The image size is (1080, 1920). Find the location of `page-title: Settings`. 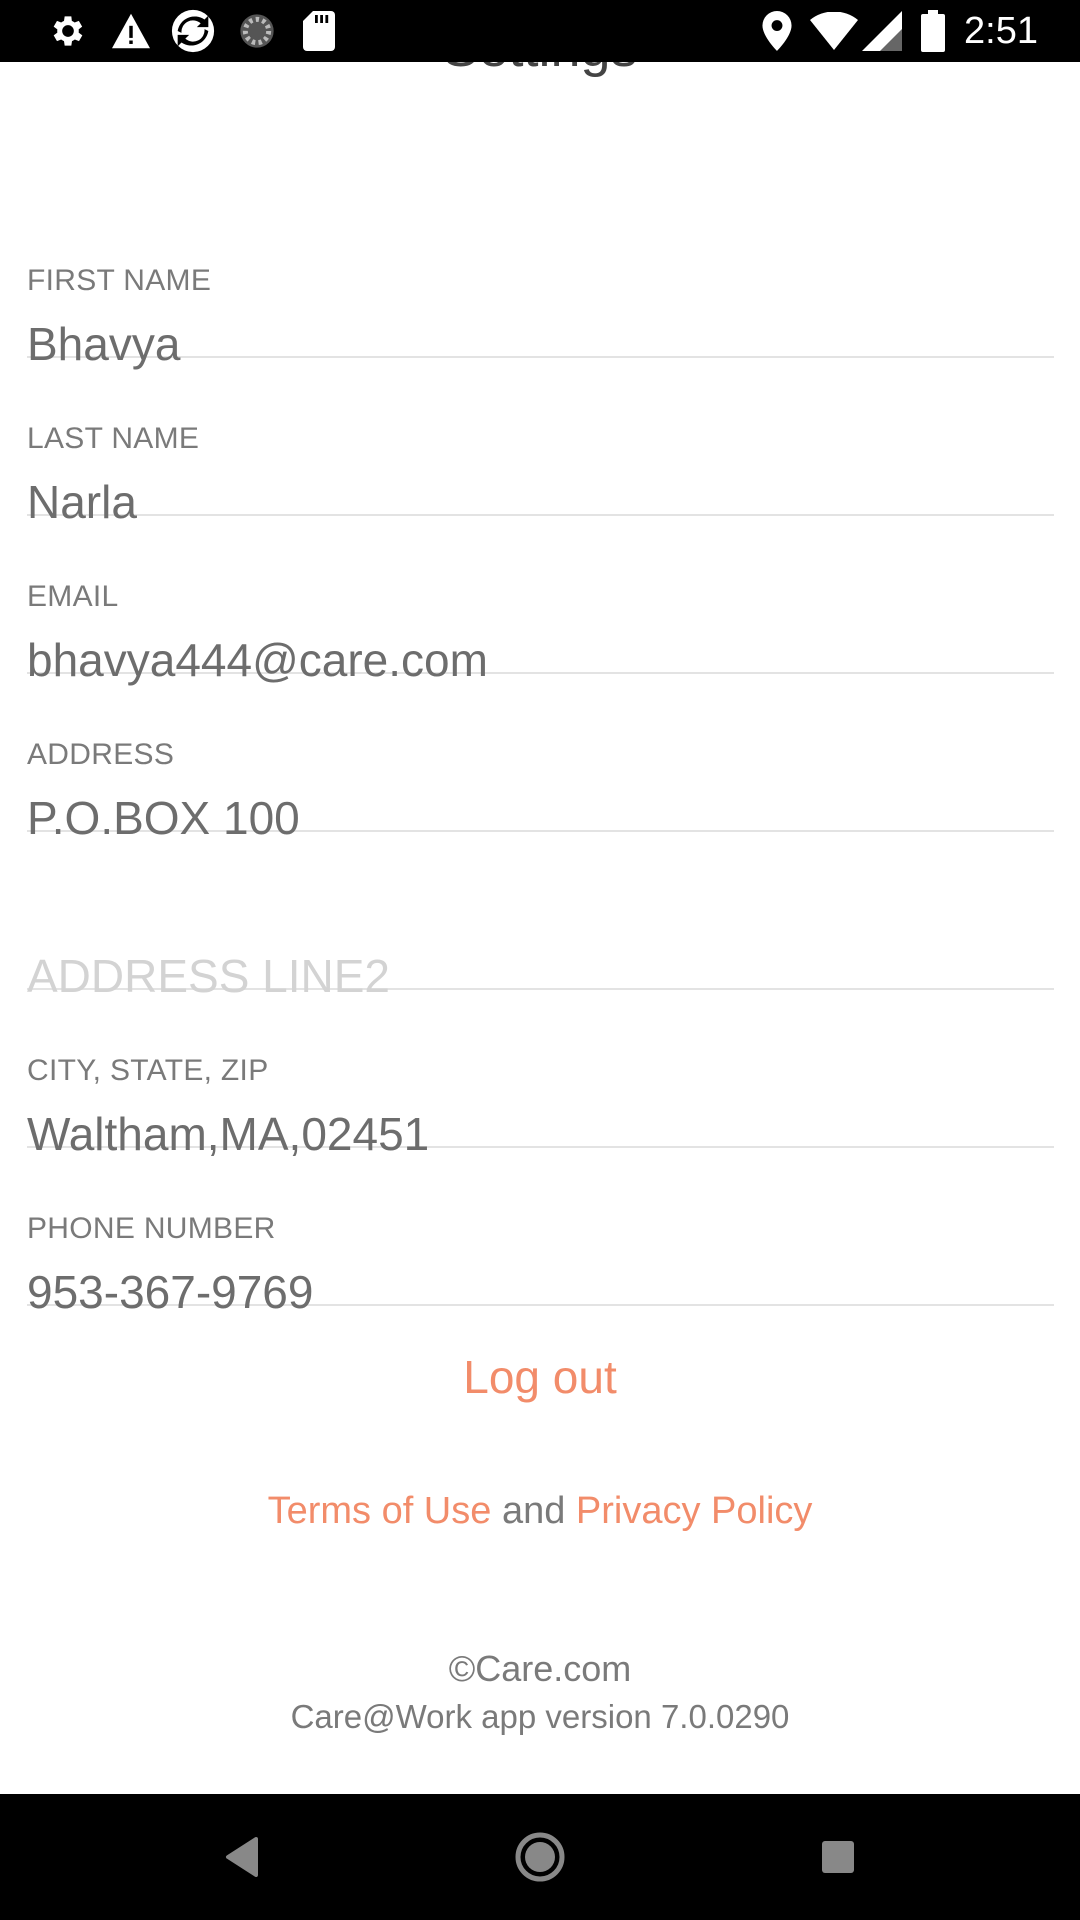

page-title: Settings is located at coordinates (540, 70).